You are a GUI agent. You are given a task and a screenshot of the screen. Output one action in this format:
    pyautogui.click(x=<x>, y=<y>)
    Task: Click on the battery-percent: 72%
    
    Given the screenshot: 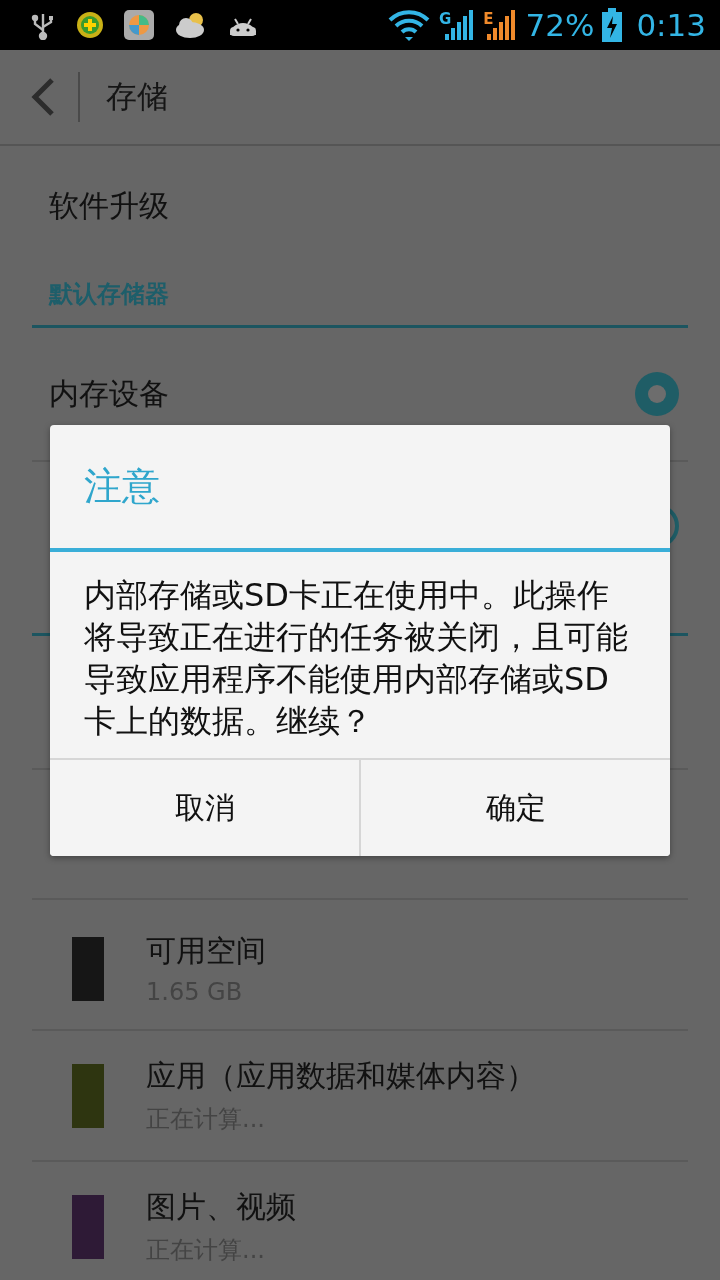 What is the action you would take?
    pyautogui.click(x=560, y=25)
    